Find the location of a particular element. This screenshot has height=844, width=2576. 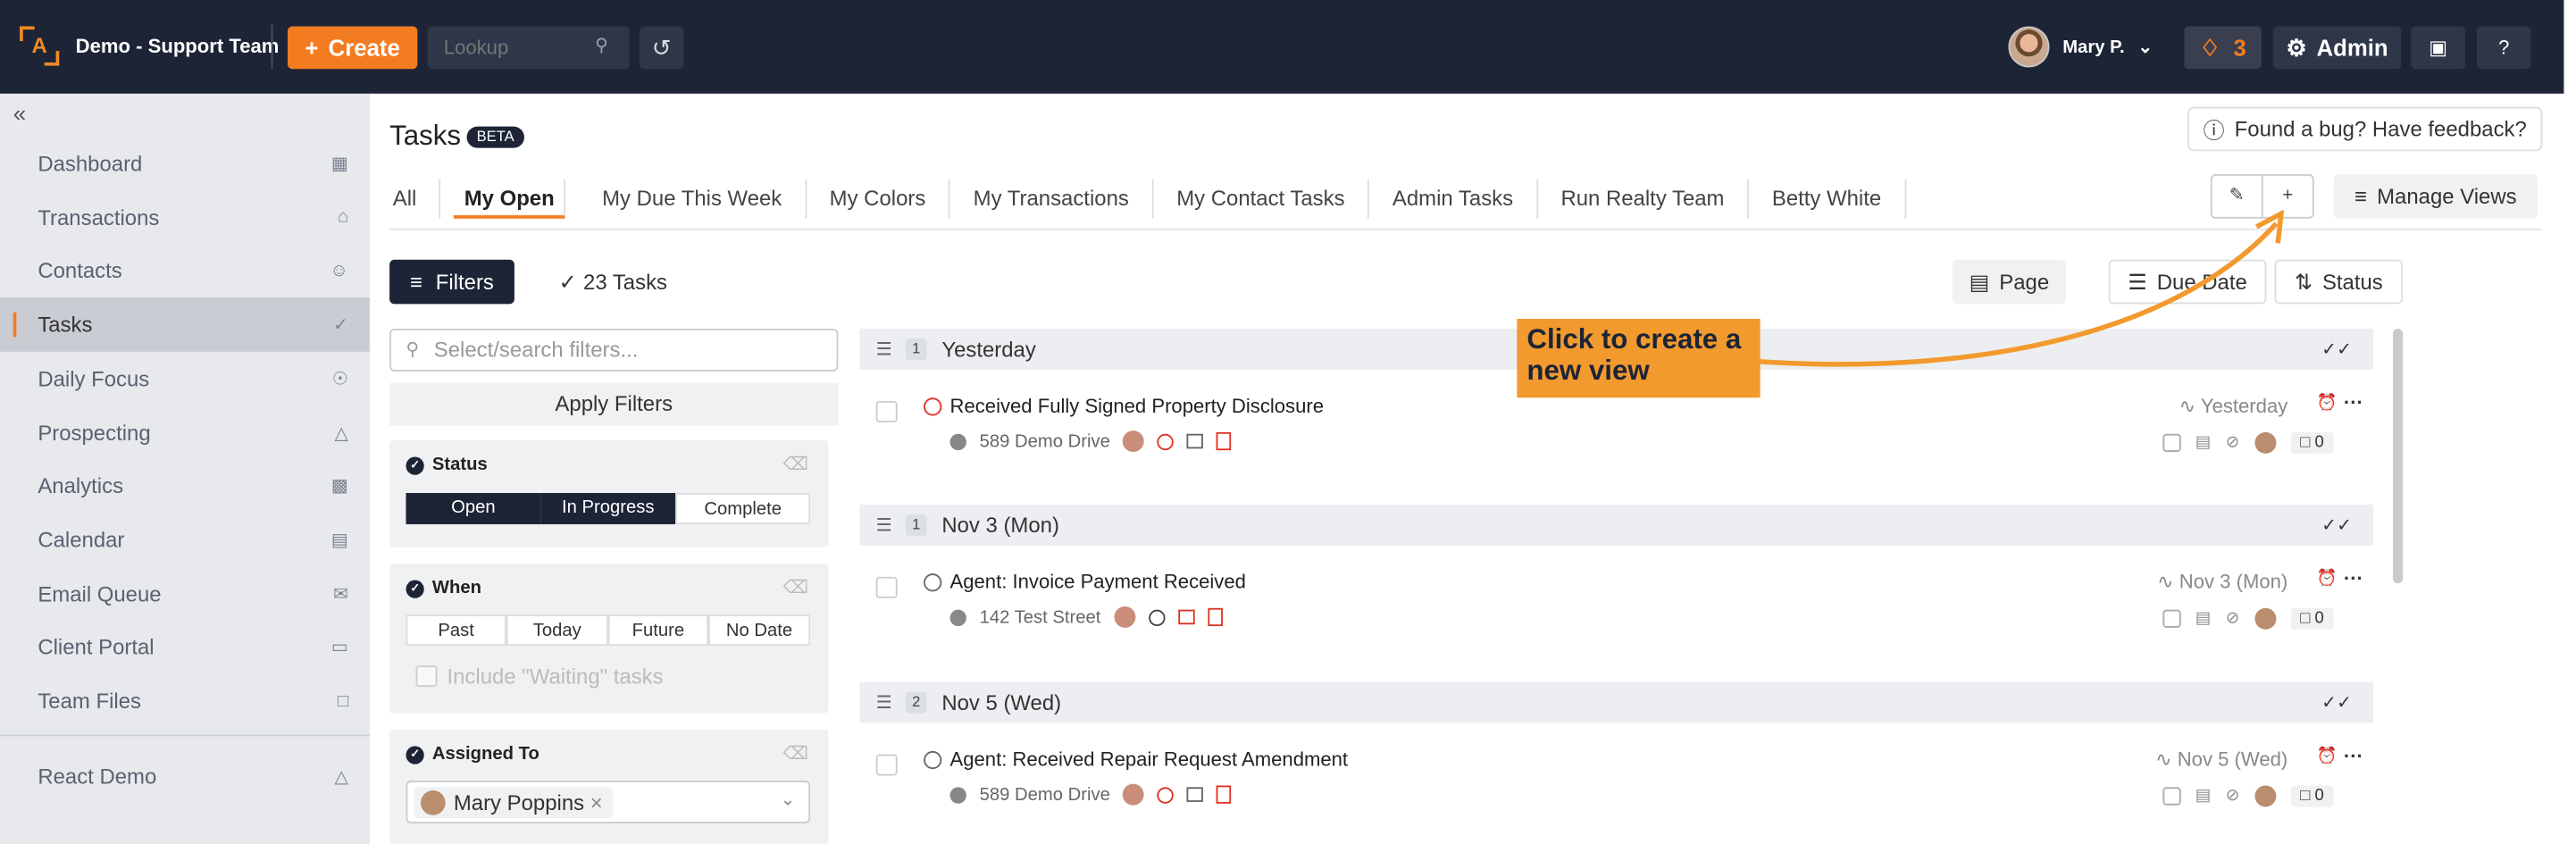

tab-run-realty-team: Run Realty Team is located at coordinates (1644, 199).